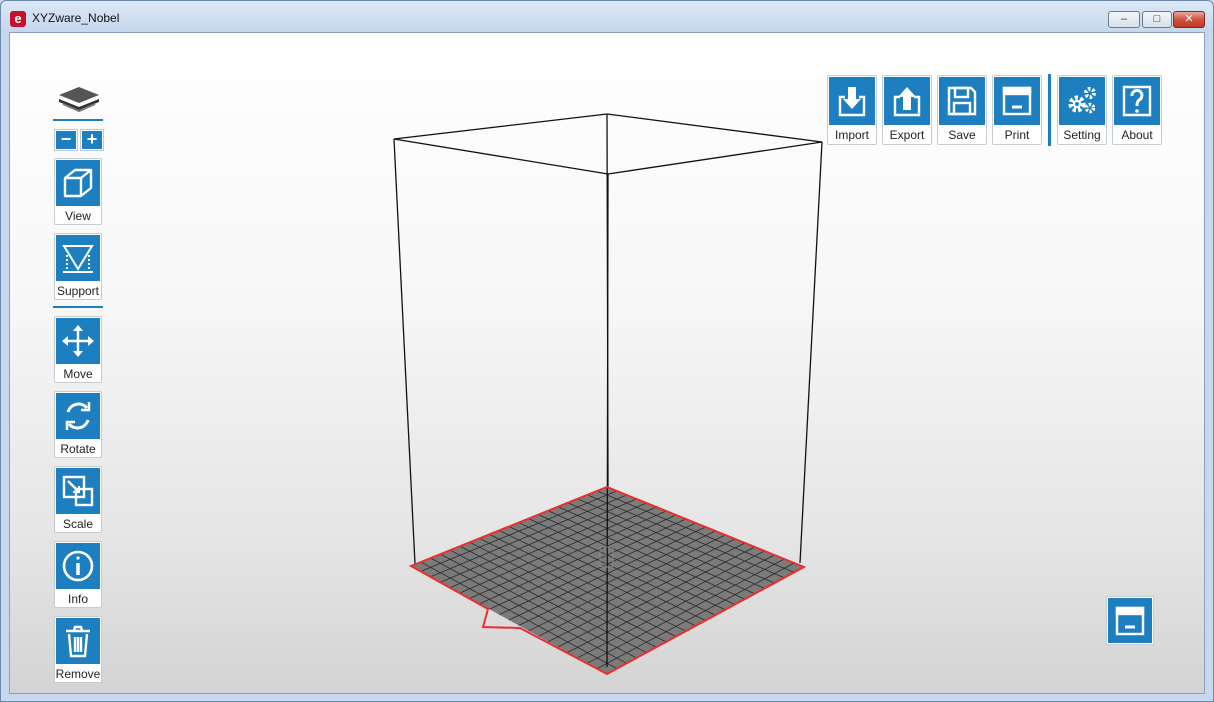 This screenshot has width=1214, height=702. What do you see at coordinates (1124, 19) in the screenshot?
I see `minimize-button: –` at bounding box center [1124, 19].